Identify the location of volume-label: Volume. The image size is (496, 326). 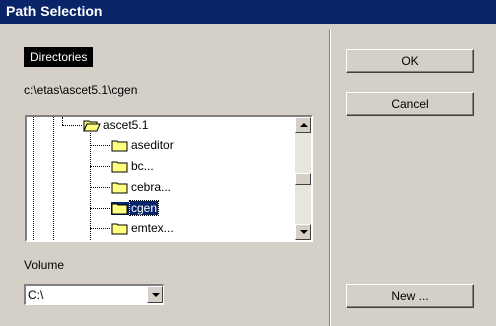
(44, 265).